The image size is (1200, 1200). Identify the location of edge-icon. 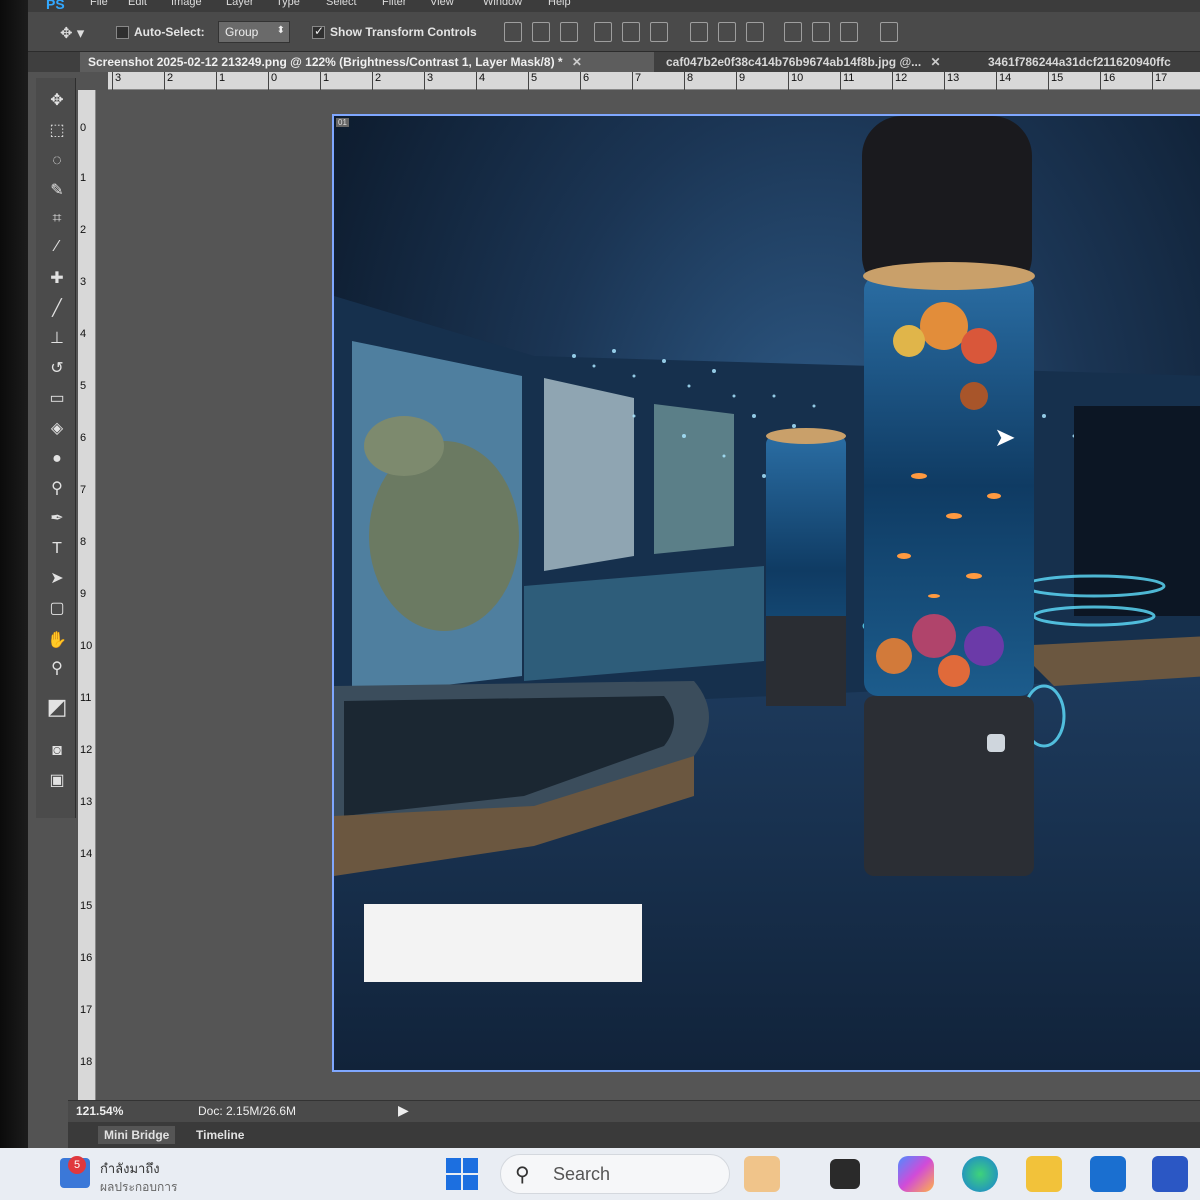
(980, 1174).